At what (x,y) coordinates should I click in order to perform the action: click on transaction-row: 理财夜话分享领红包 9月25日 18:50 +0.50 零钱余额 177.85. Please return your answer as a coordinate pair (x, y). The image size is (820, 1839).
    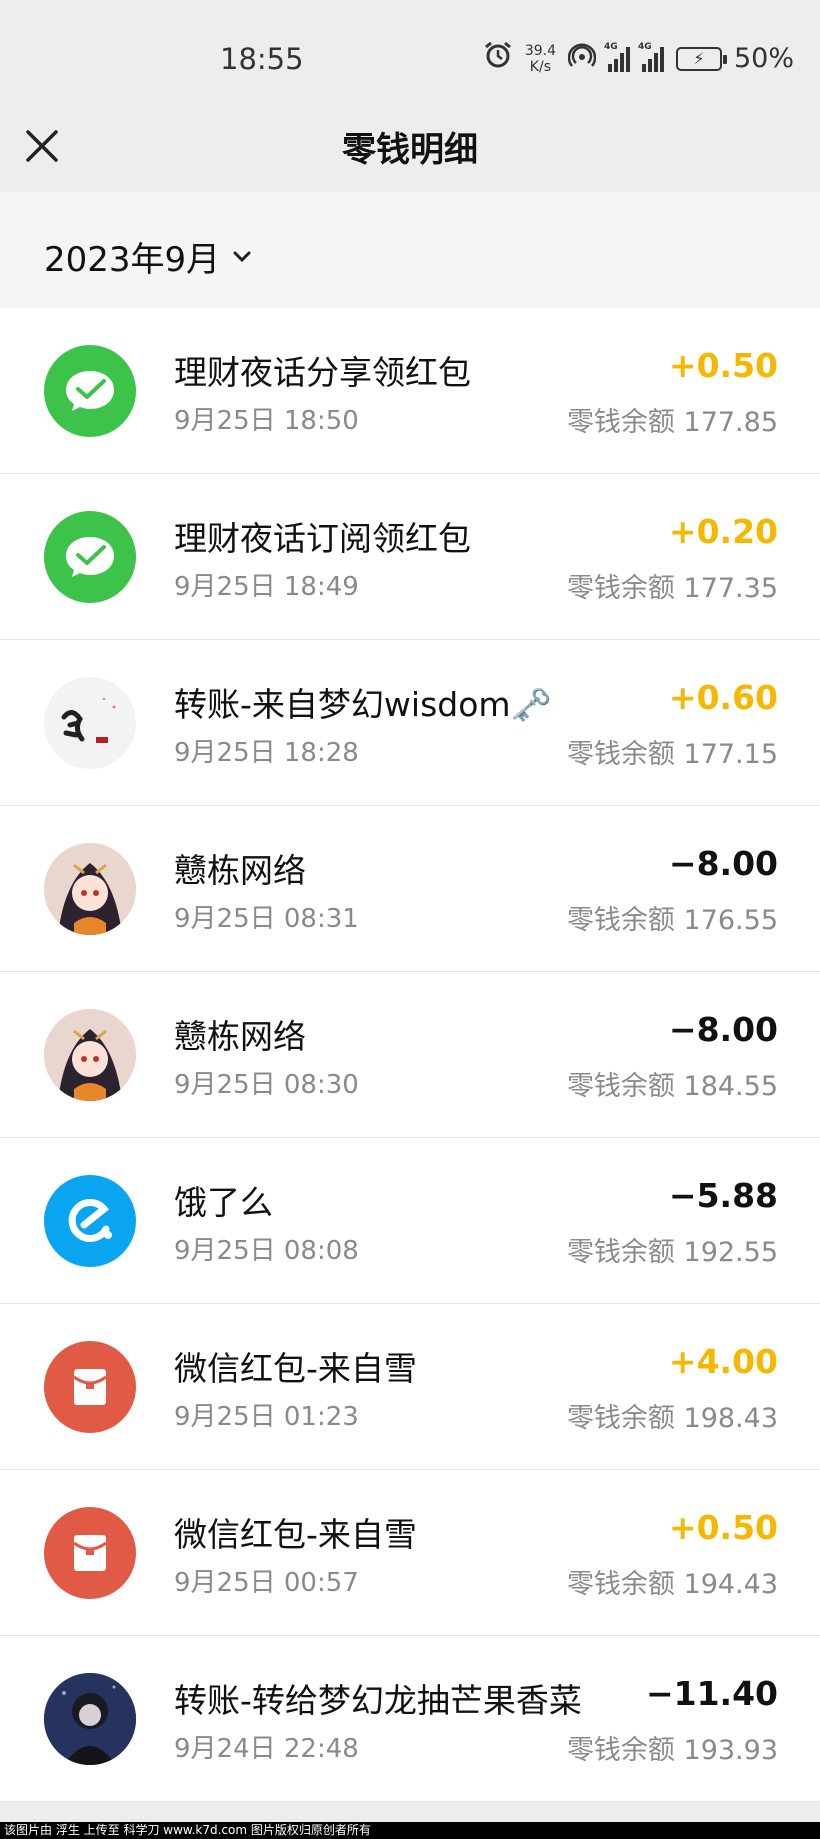
    Looking at the image, I should click on (410, 391).